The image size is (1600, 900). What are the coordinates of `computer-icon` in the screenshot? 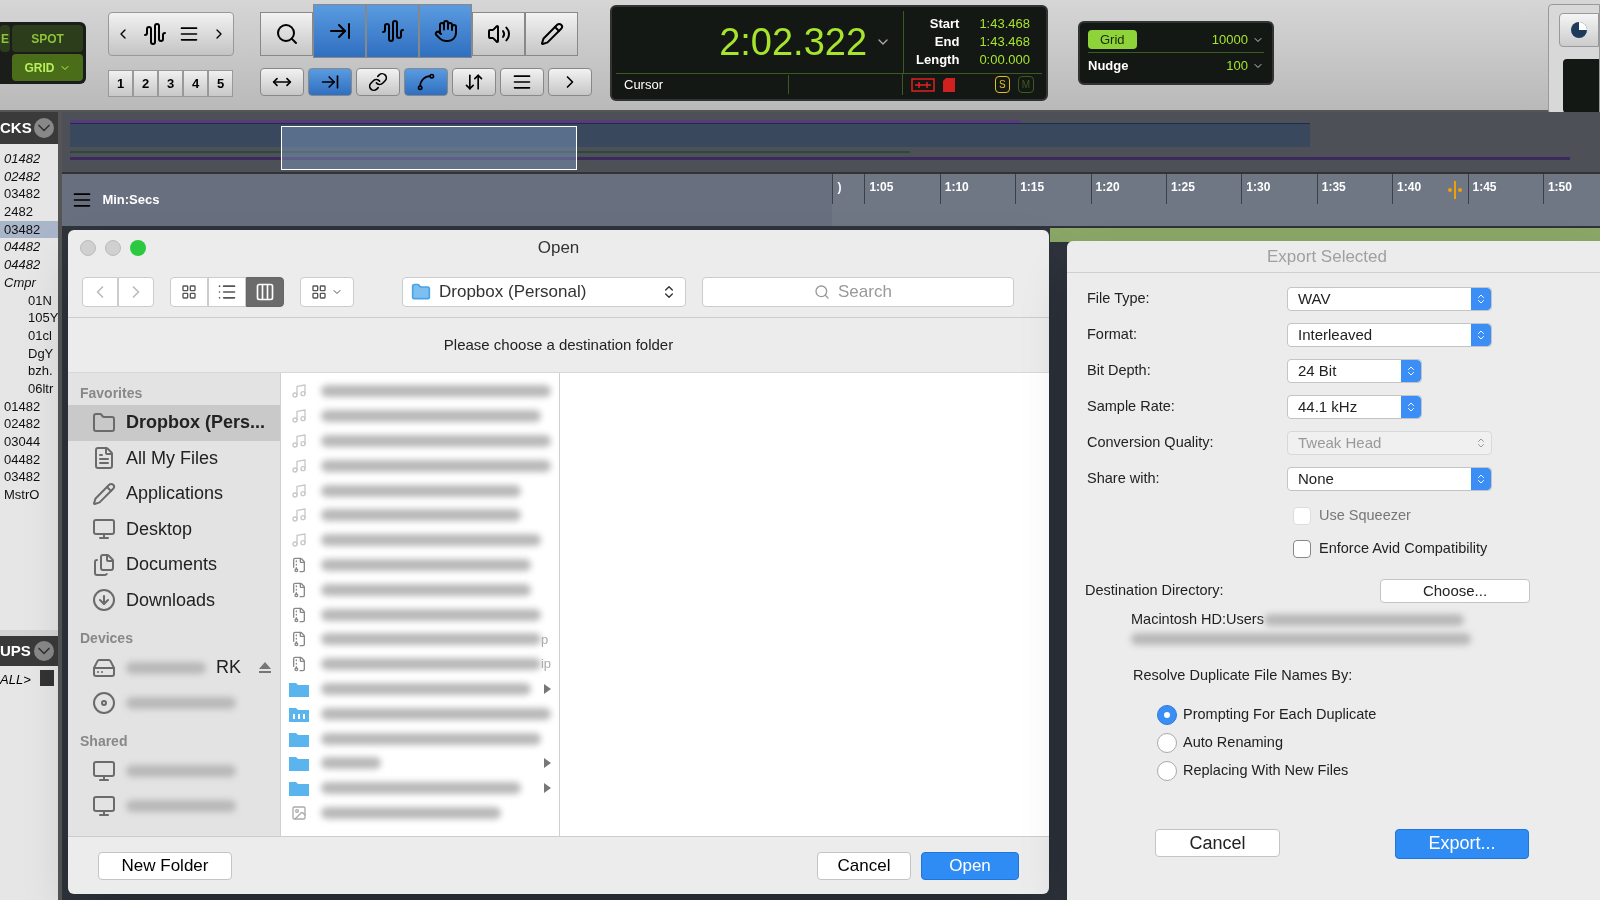 It's located at (104, 806).